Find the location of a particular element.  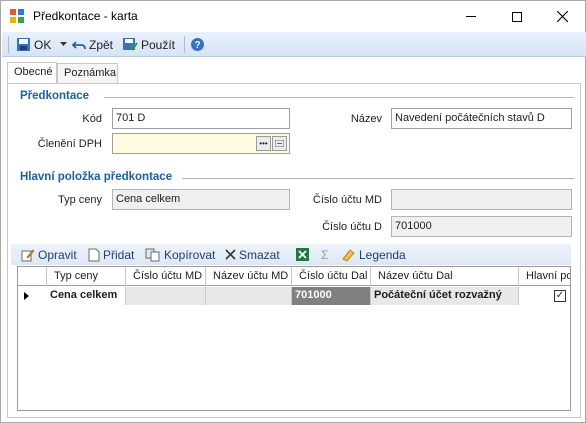

add-label: Přidat is located at coordinates (119, 254).